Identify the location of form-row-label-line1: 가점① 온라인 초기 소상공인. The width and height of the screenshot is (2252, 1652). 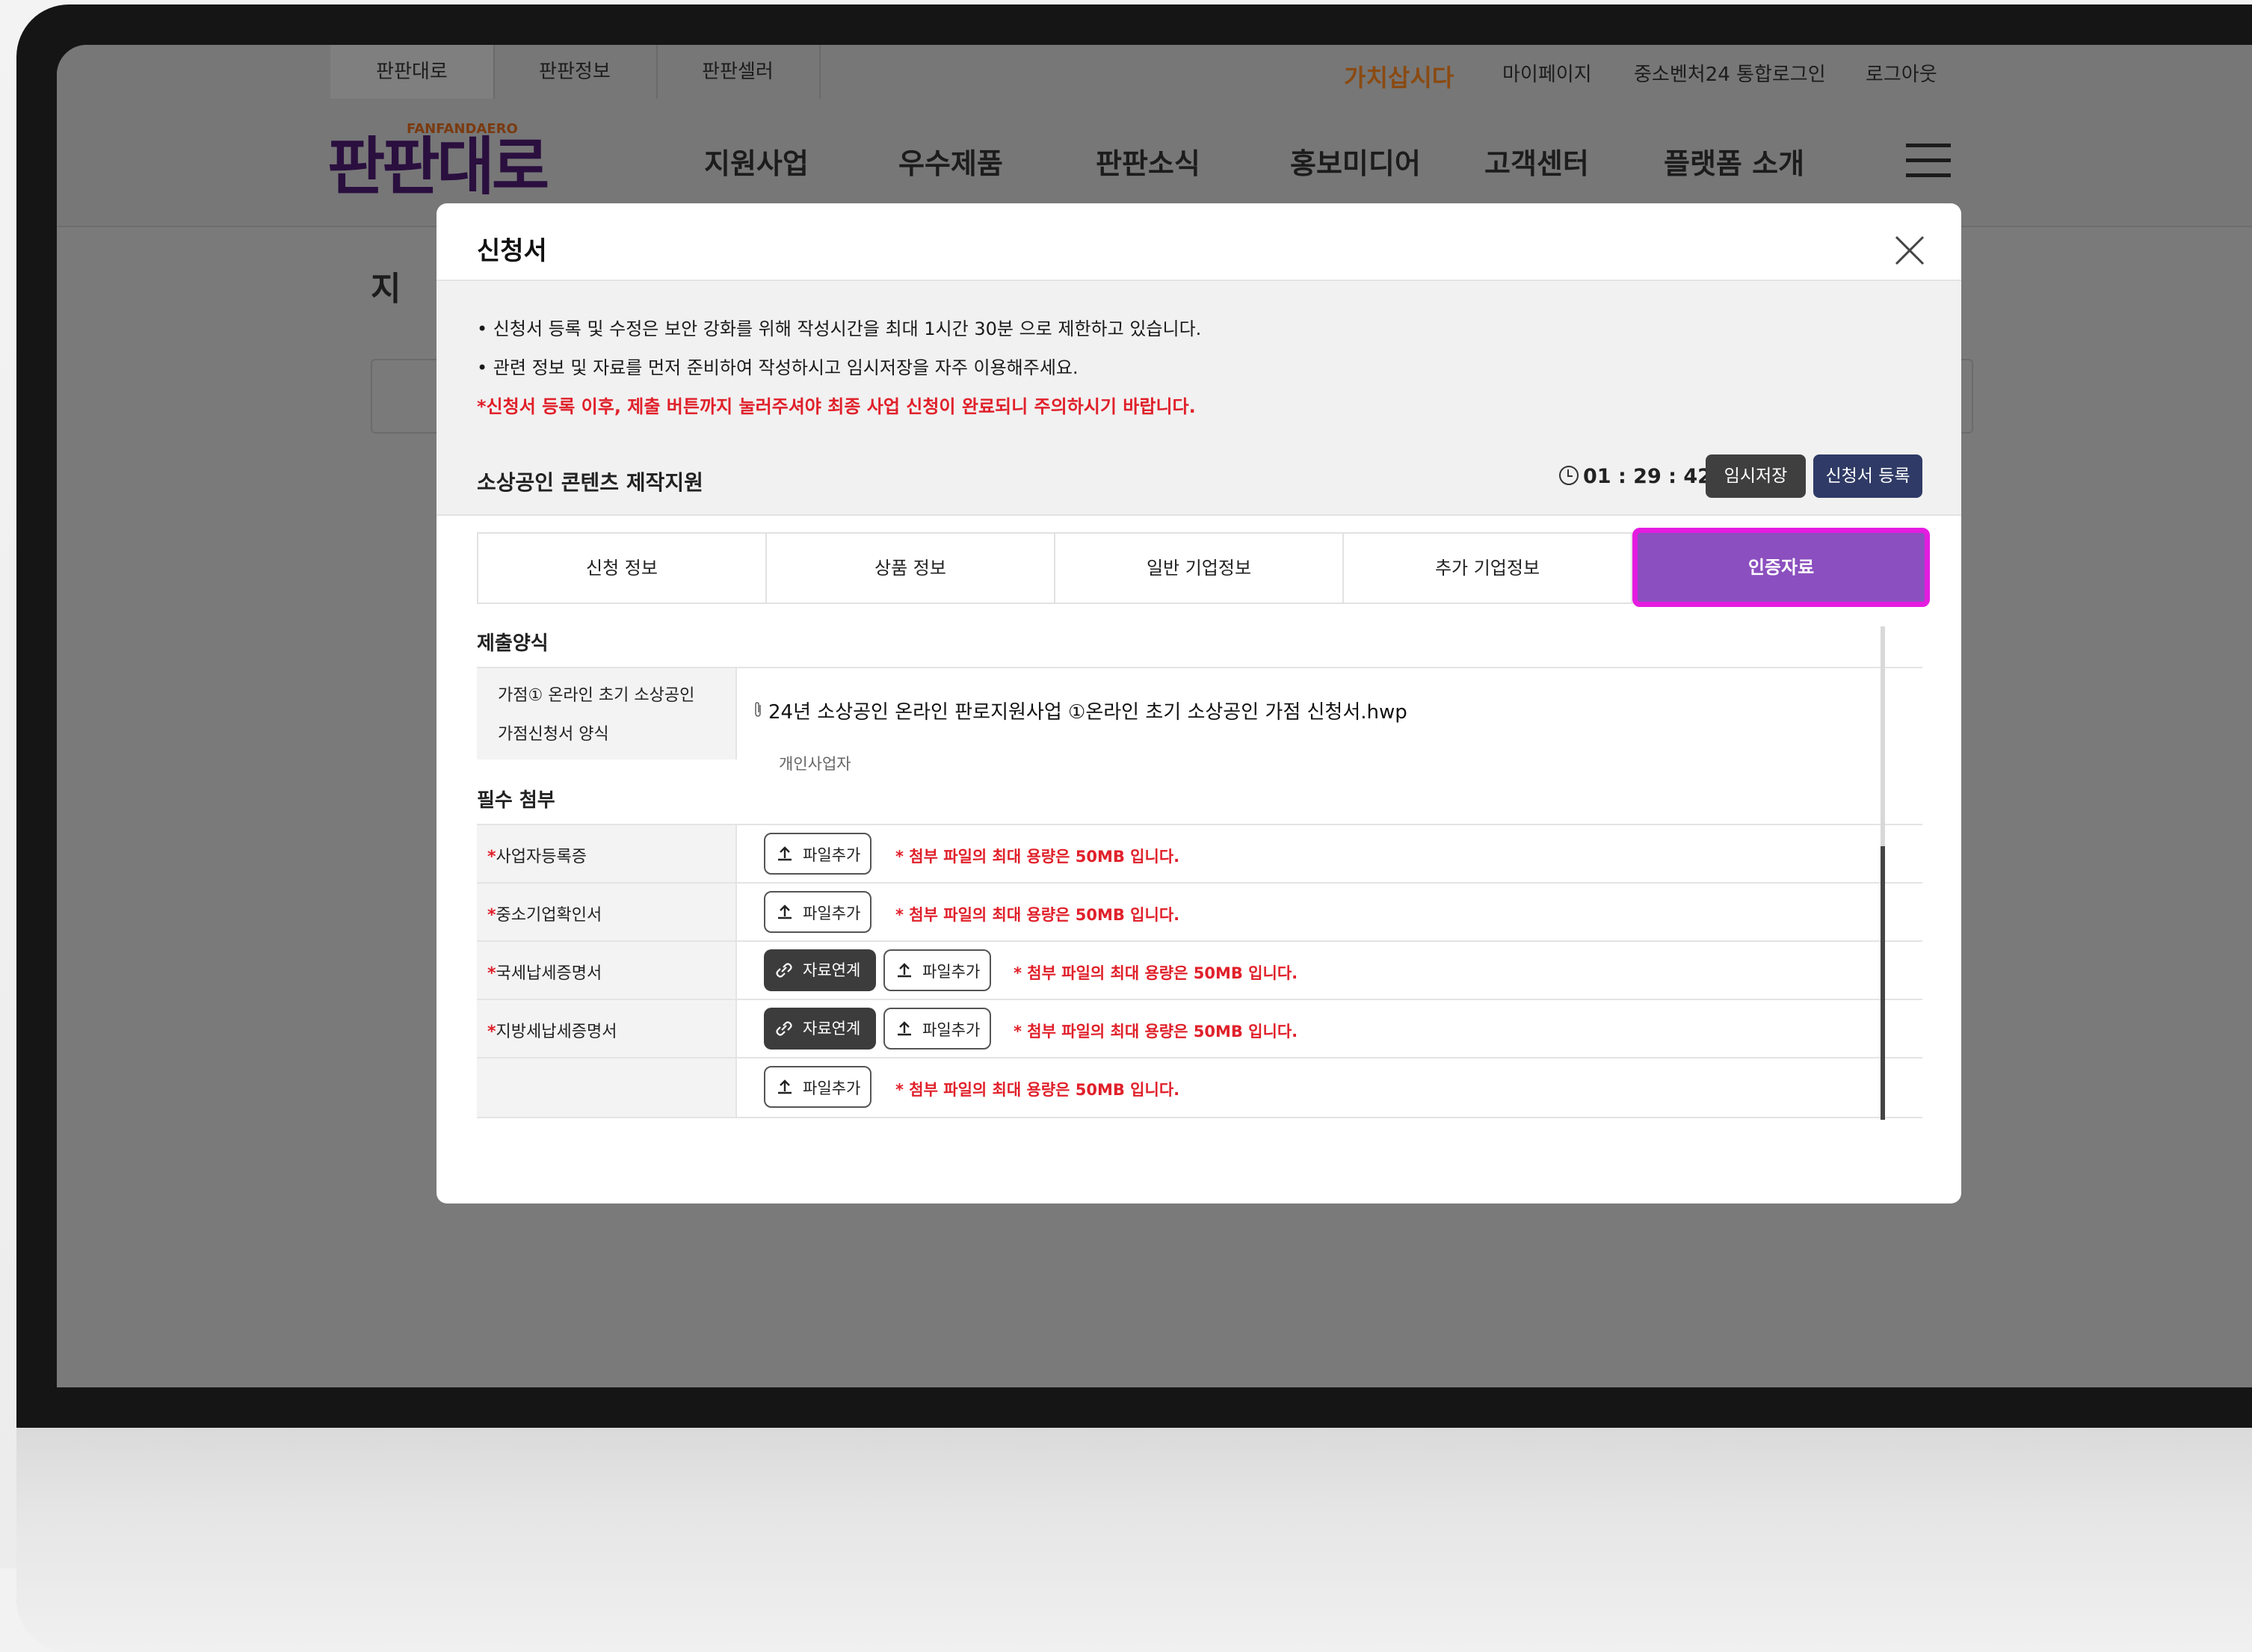
(596, 696).